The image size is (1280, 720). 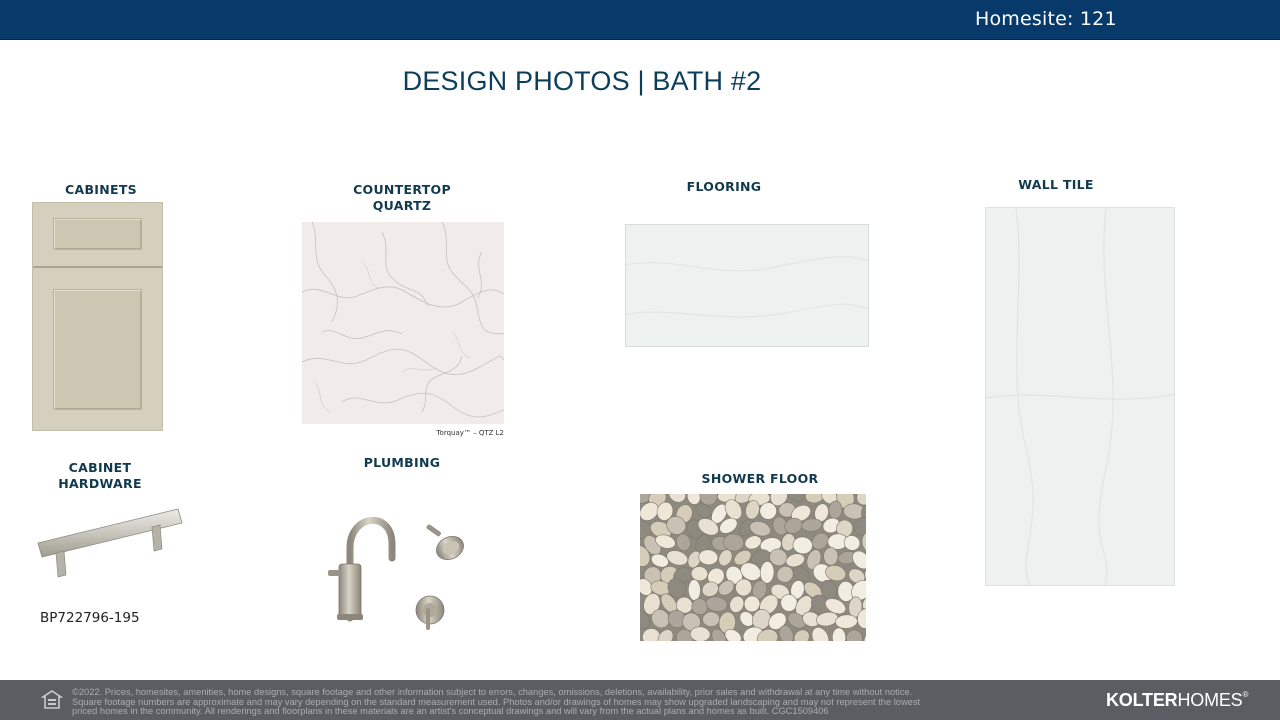 I want to click on plumbing-label: PLUMBING, so click(x=402, y=462).